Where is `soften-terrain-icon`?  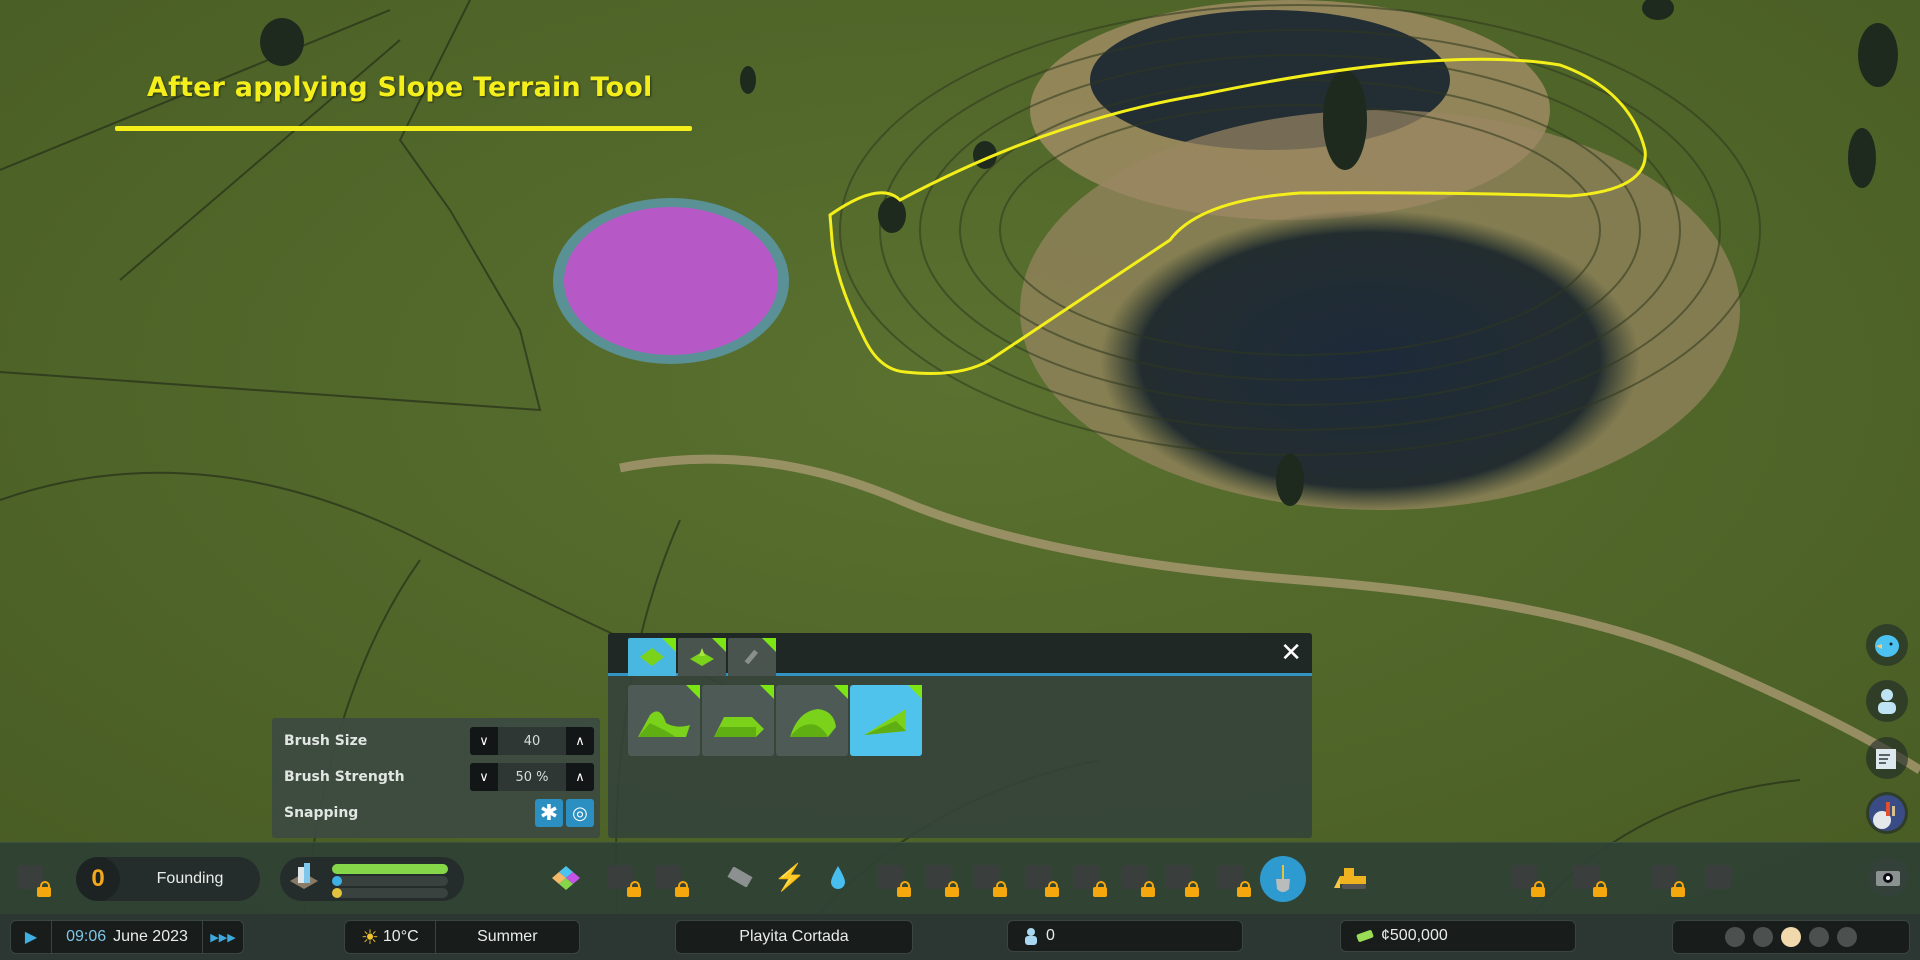 soften-terrain-icon is located at coordinates (813, 722).